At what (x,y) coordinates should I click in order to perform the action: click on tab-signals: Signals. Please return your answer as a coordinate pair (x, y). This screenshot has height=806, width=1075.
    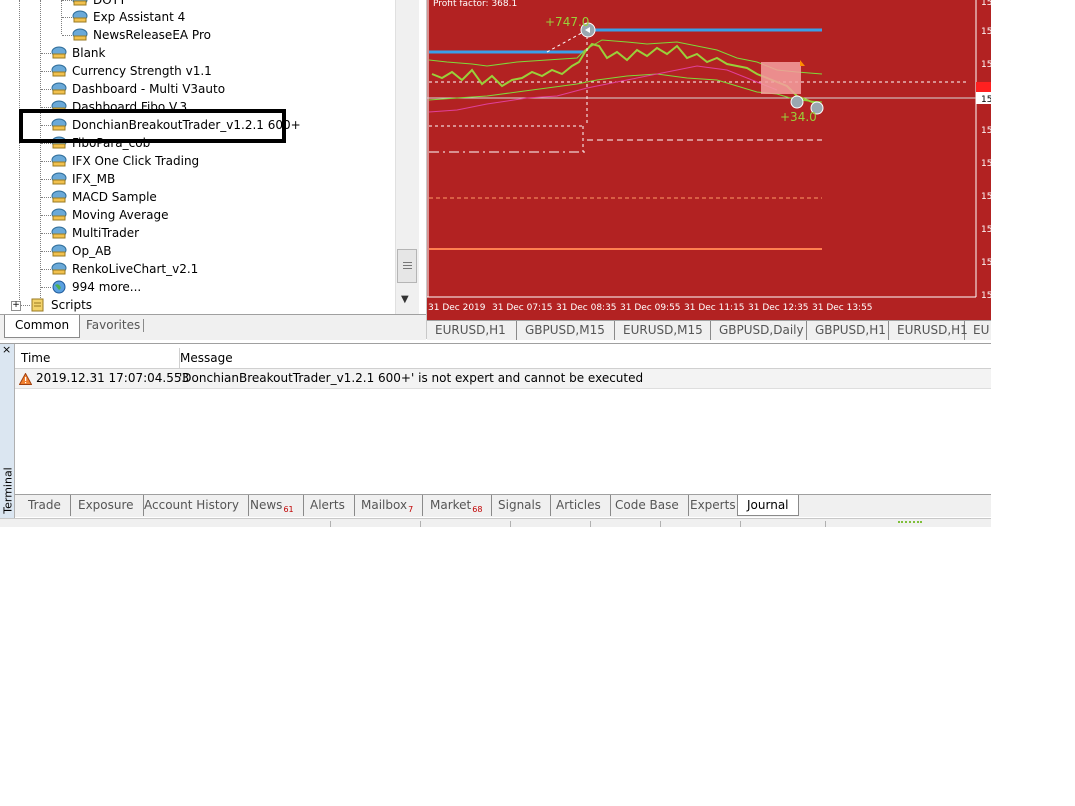
    Looking at the image, I should click on (520, 505).